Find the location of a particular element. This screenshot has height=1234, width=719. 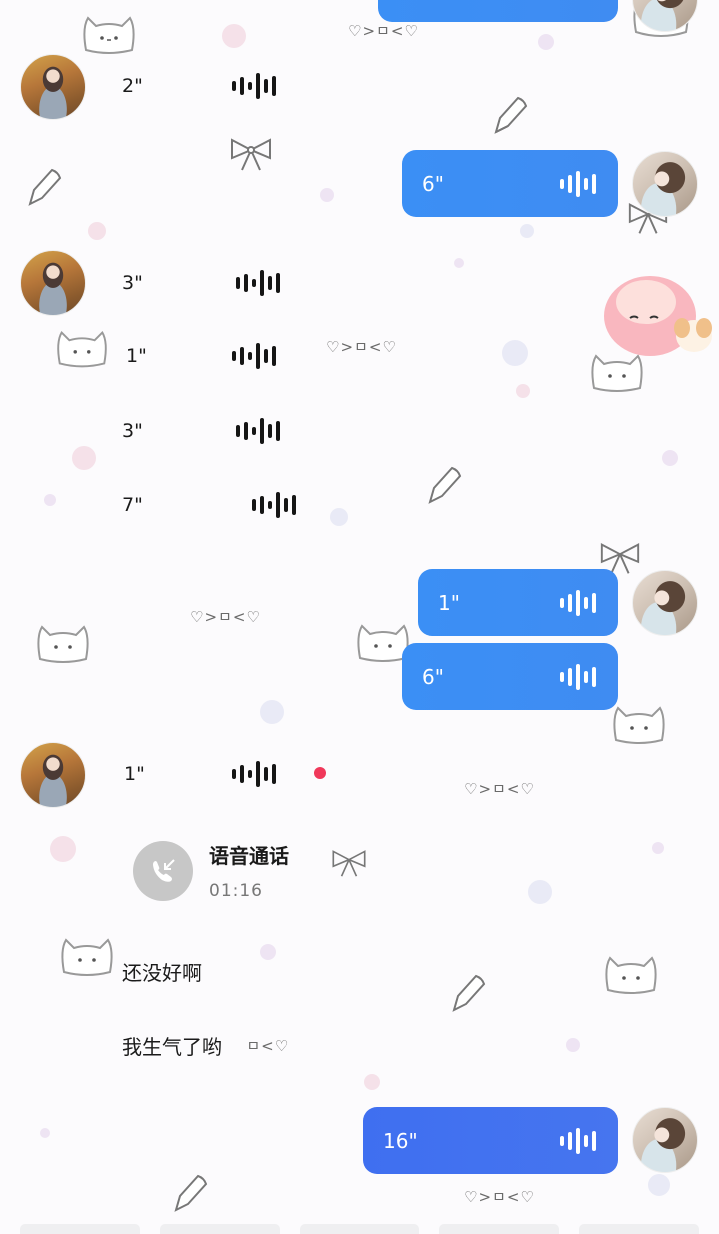

bottom-toolbar is located at coordinates (359, 1229).